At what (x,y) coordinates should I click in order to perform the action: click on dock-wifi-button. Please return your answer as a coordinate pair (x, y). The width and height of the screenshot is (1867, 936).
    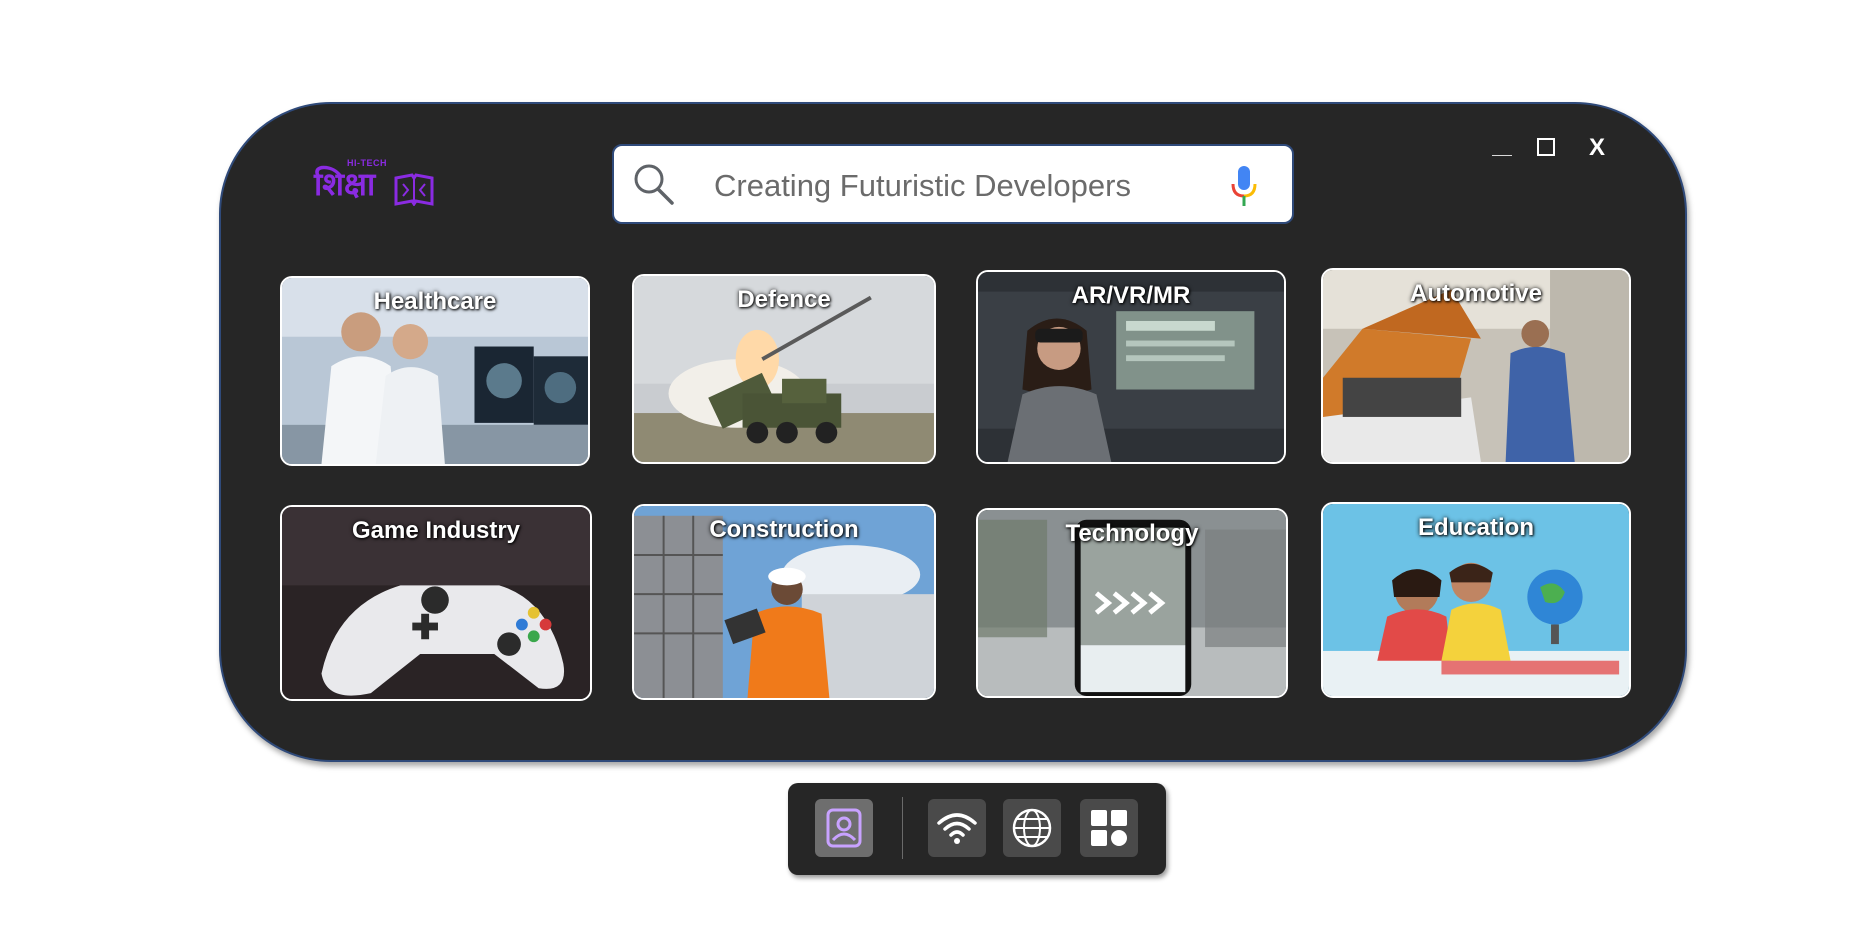
    Looking at the image, I should click on (957, 828).